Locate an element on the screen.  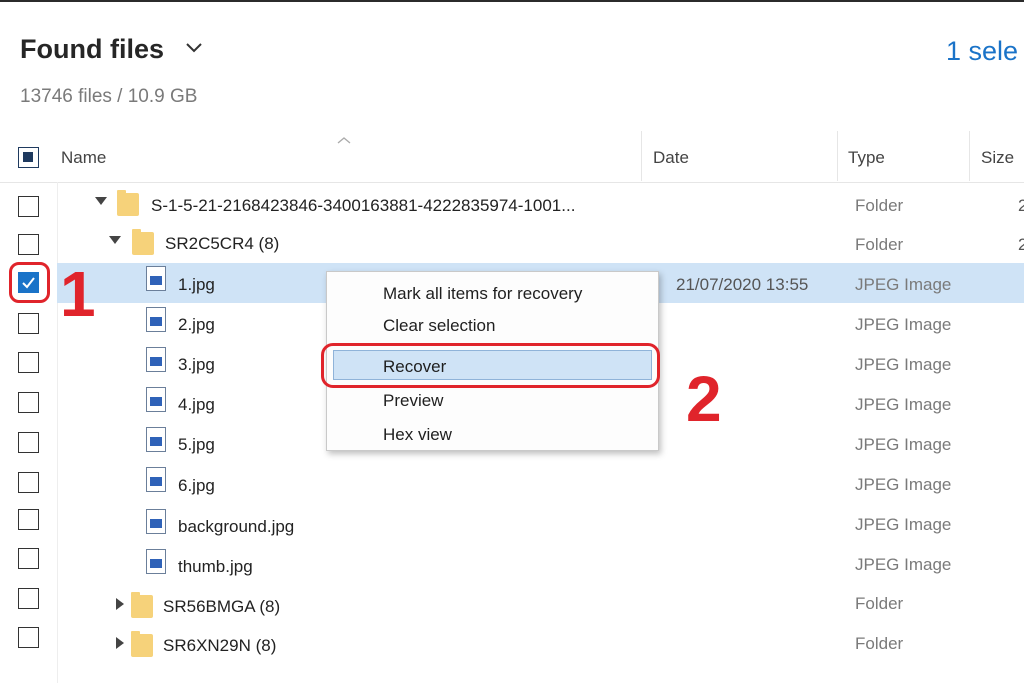
list-item-name: thumb.jpg is located at coordinates (215, 567).